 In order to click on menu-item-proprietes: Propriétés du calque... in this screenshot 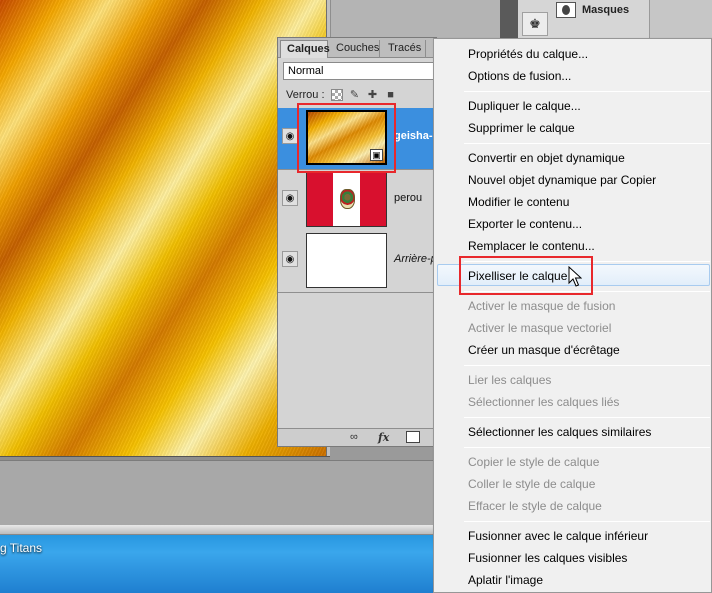, I will do `click(528, 54)`.